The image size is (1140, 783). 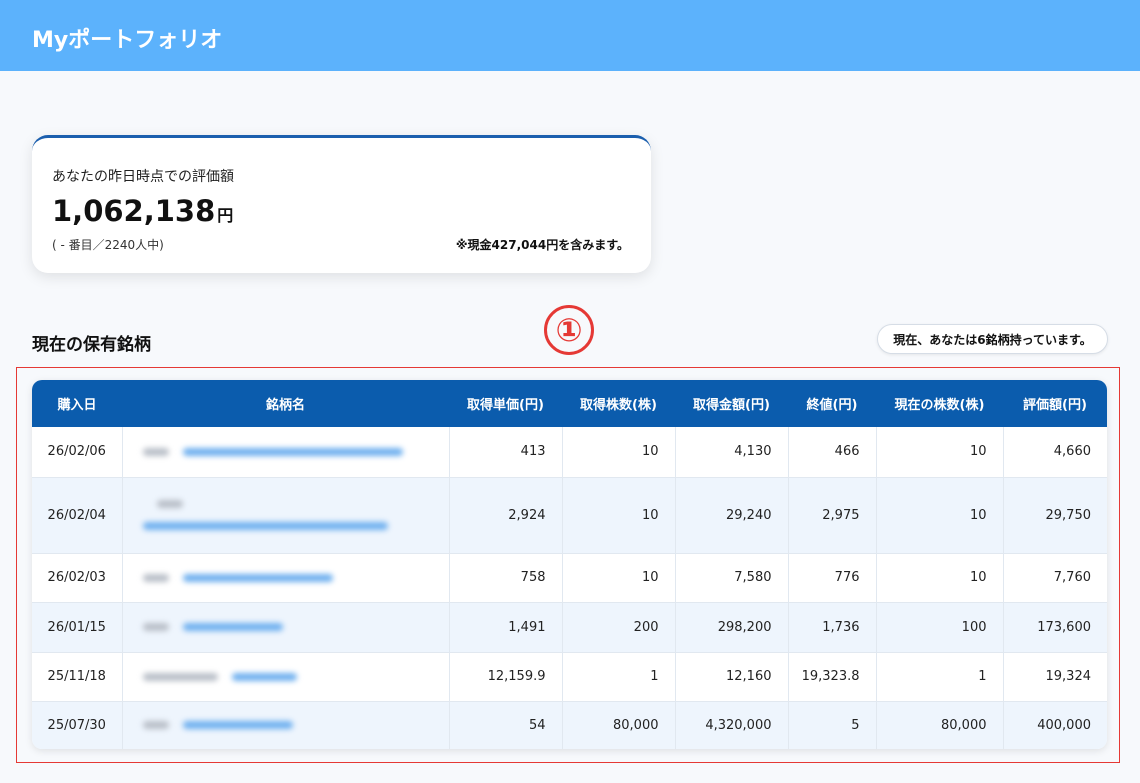 What do you see at coordinates (732, 515) in the screenshot?
I see `cost-cell: 29,240` at bounding box center [732, 515].